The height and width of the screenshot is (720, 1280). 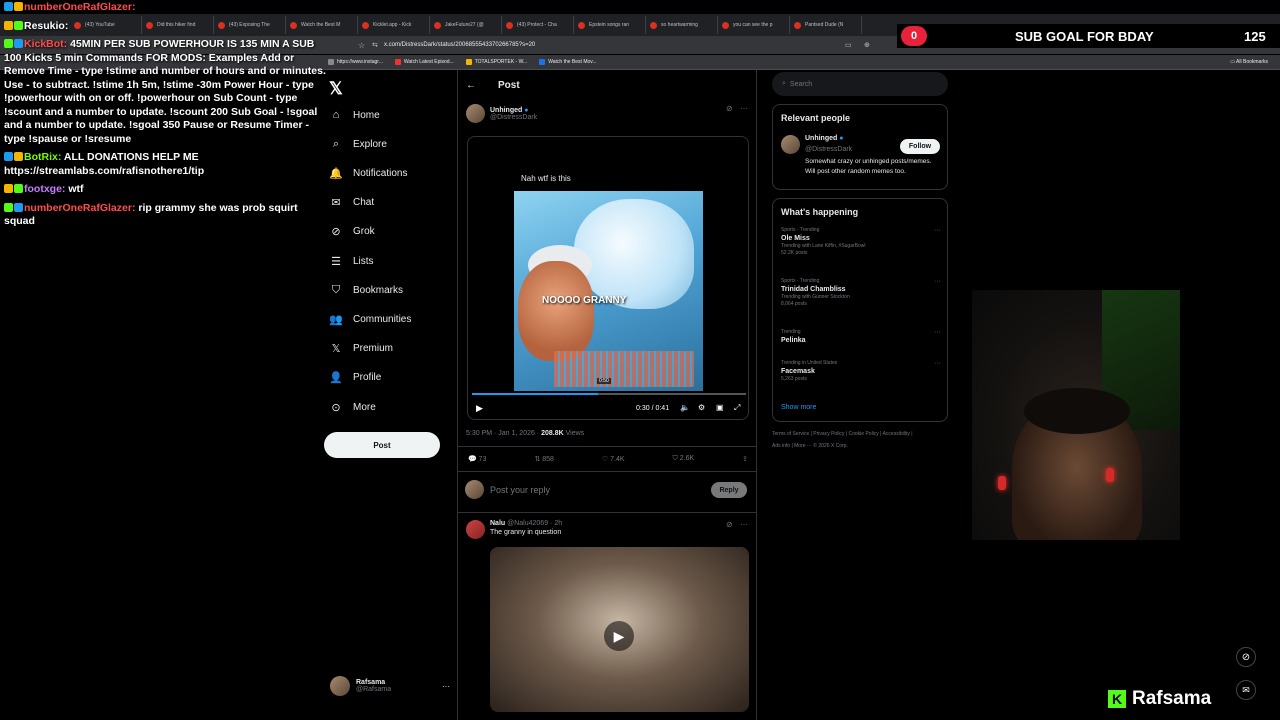 I want to click on repost-action: ⇅ 858, so click(x=544, y=459).